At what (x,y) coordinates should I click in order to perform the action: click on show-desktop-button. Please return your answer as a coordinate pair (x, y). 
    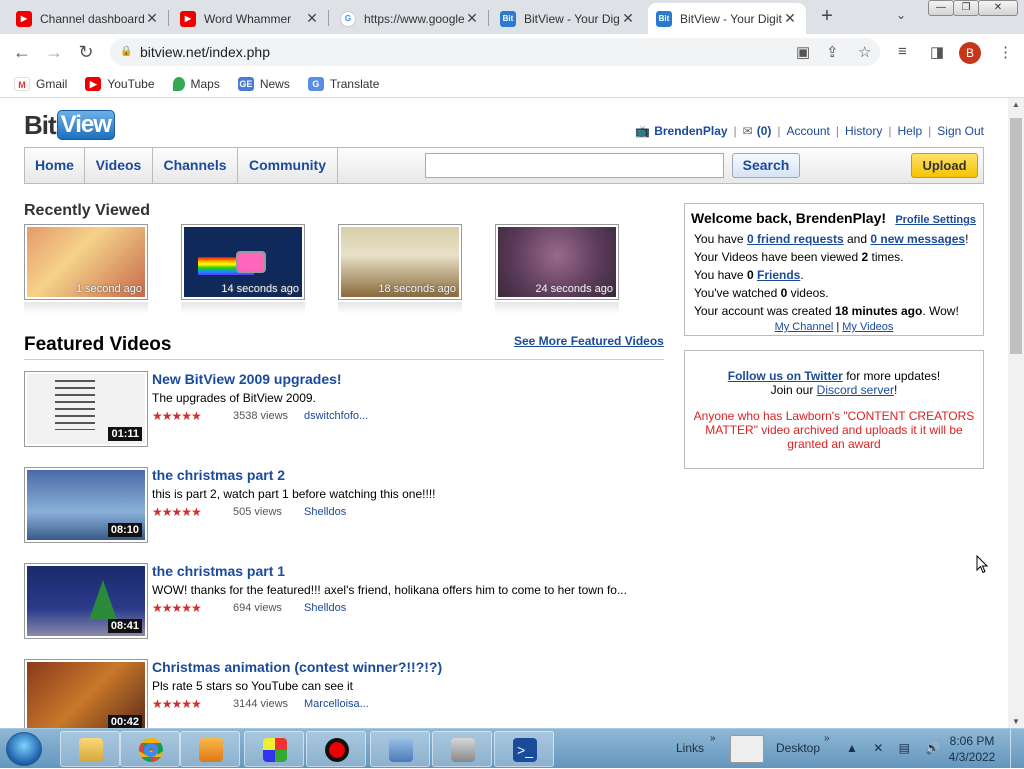
    Looking at the image, I should click on (1017, 749).